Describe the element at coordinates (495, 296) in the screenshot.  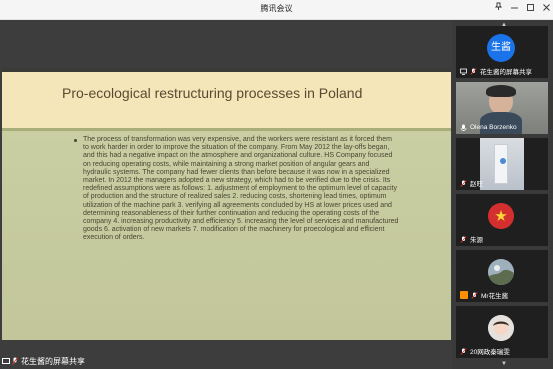
I see `participant-name: Mr花生酱` at that location.